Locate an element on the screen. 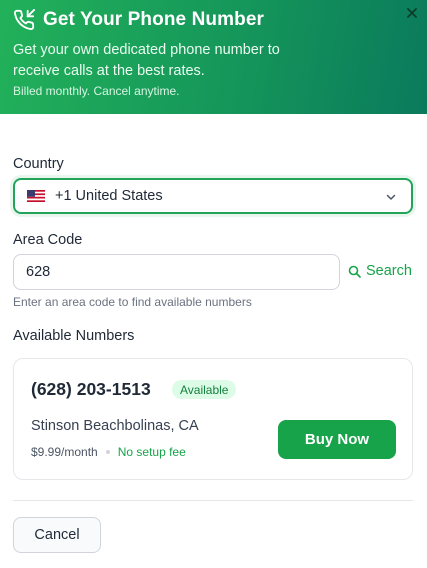  header-title-row: Get Your Phone Number is located at coordinates (138, 20).